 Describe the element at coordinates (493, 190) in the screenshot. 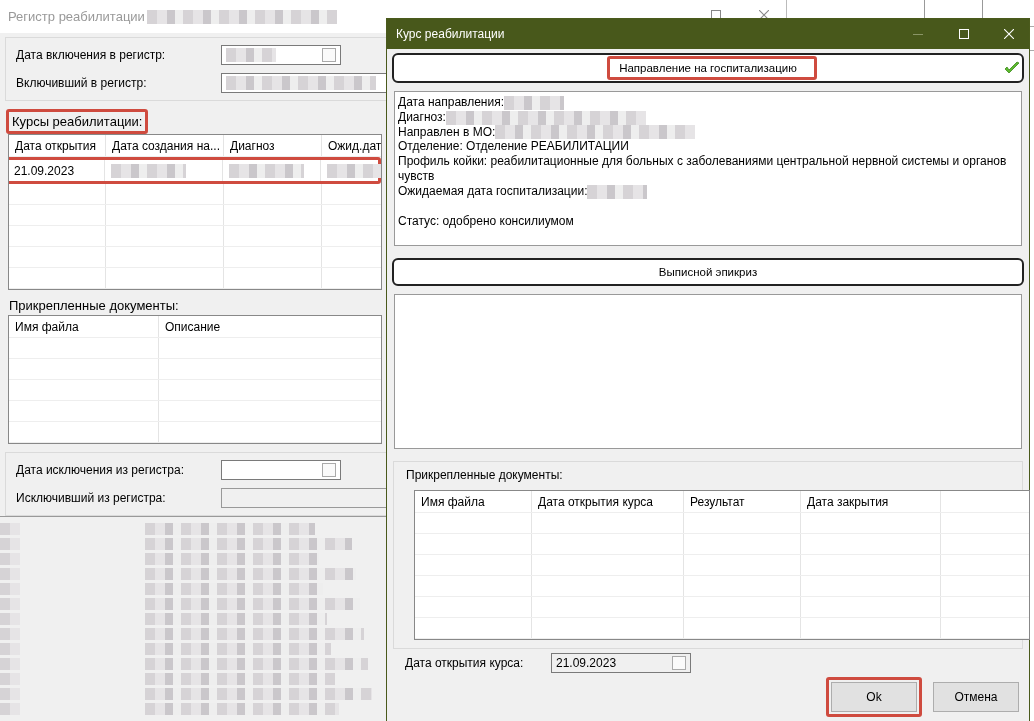

I see `detail-text: Ожидаемая дата госпитализации:` at that location.